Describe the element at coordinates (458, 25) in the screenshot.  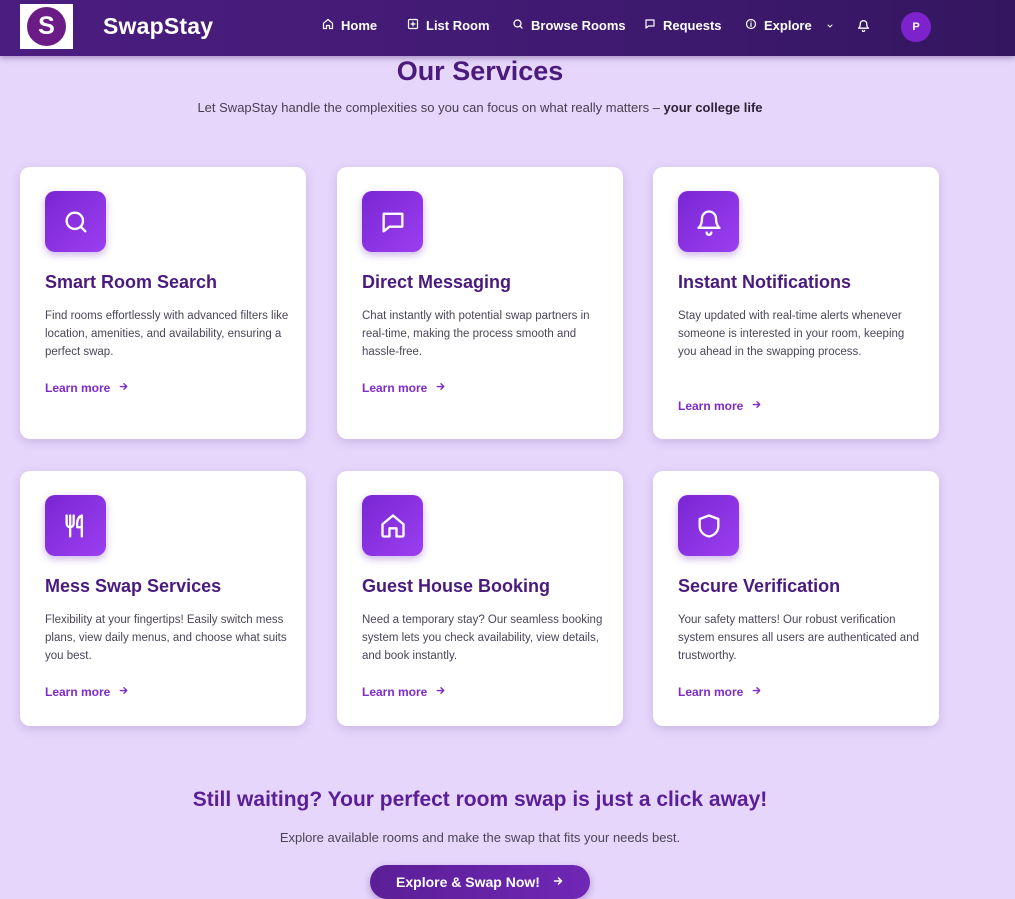
I see `nav-list-room-label: List Room` at that location.